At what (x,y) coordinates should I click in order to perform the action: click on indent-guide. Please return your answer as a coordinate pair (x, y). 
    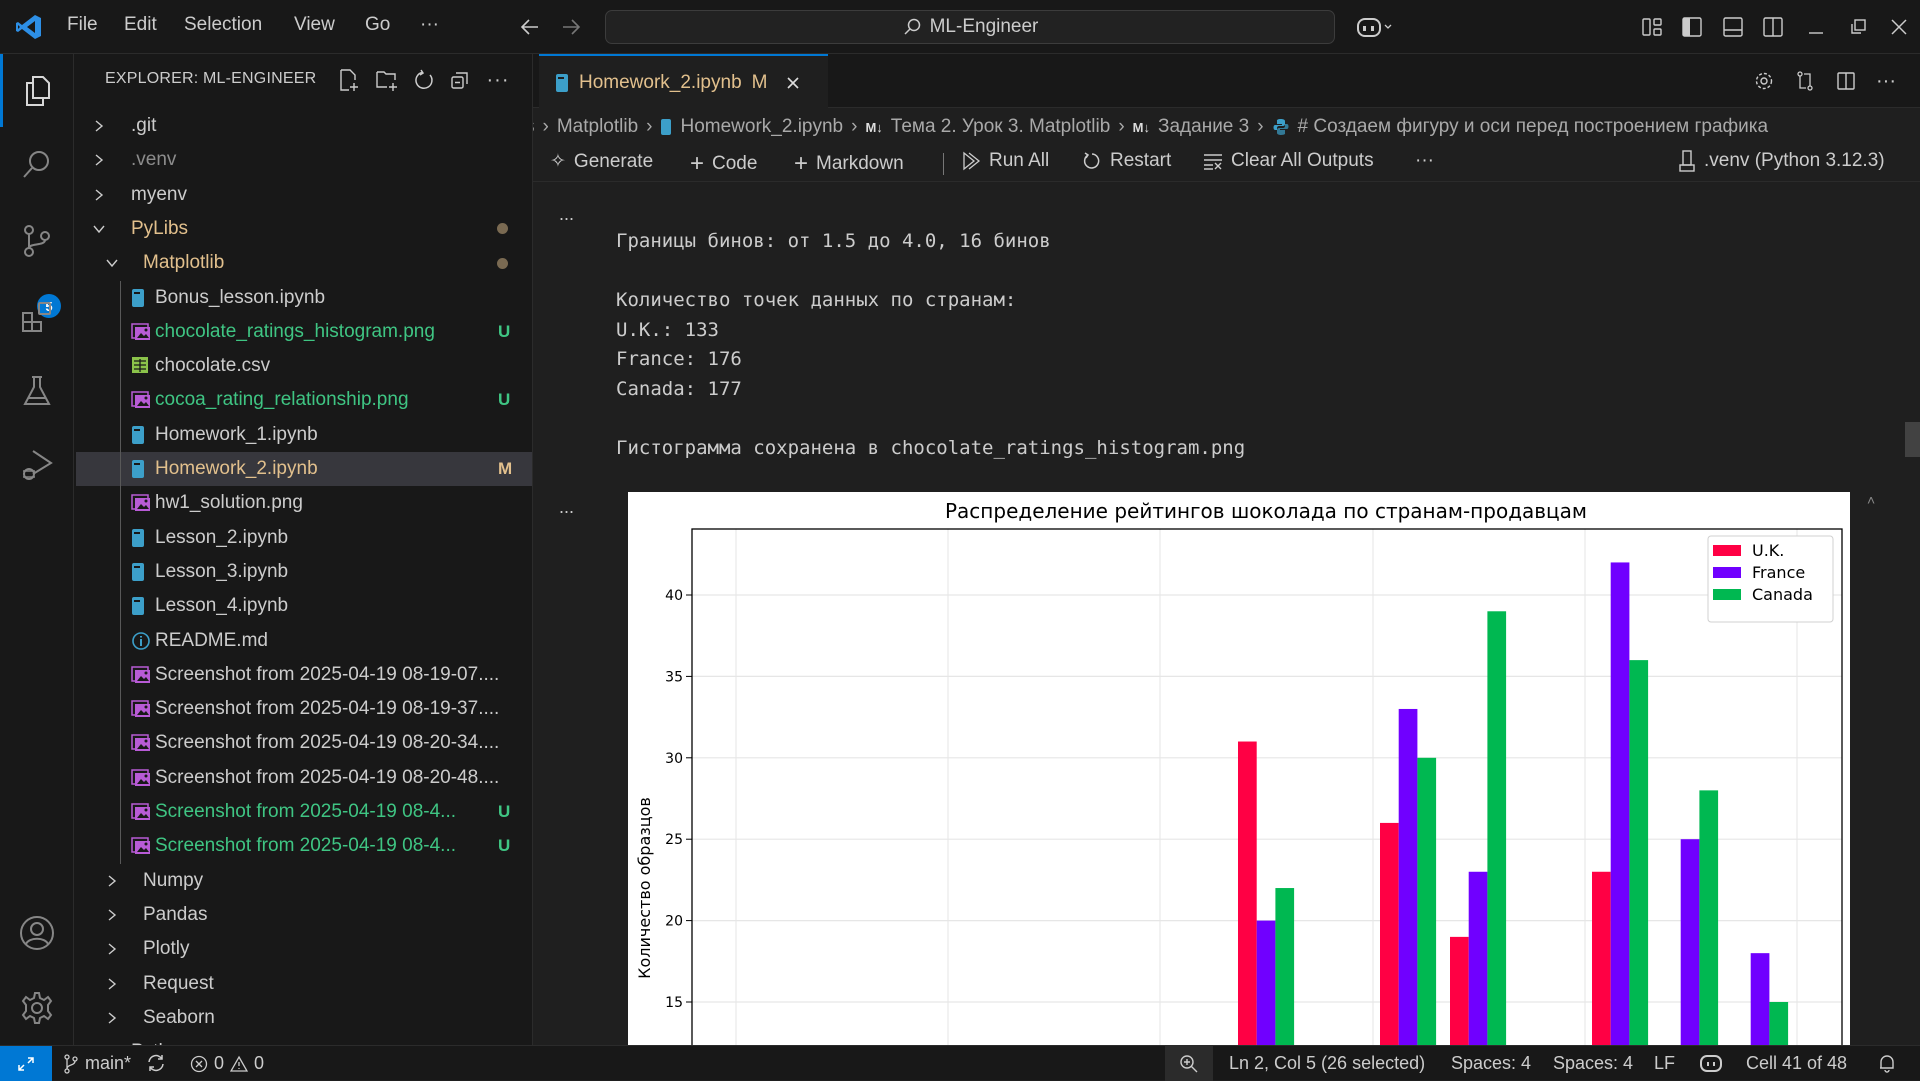
    Looking at the image, I should click on (120, 572).